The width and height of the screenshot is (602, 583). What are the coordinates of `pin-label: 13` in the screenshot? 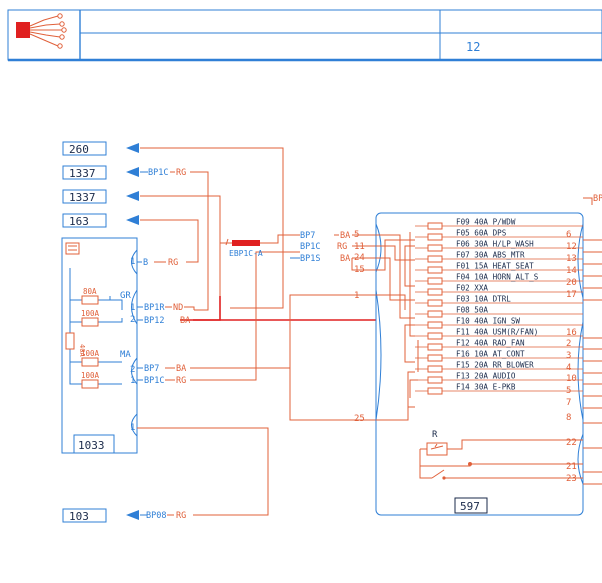 It's located at (571, 259).